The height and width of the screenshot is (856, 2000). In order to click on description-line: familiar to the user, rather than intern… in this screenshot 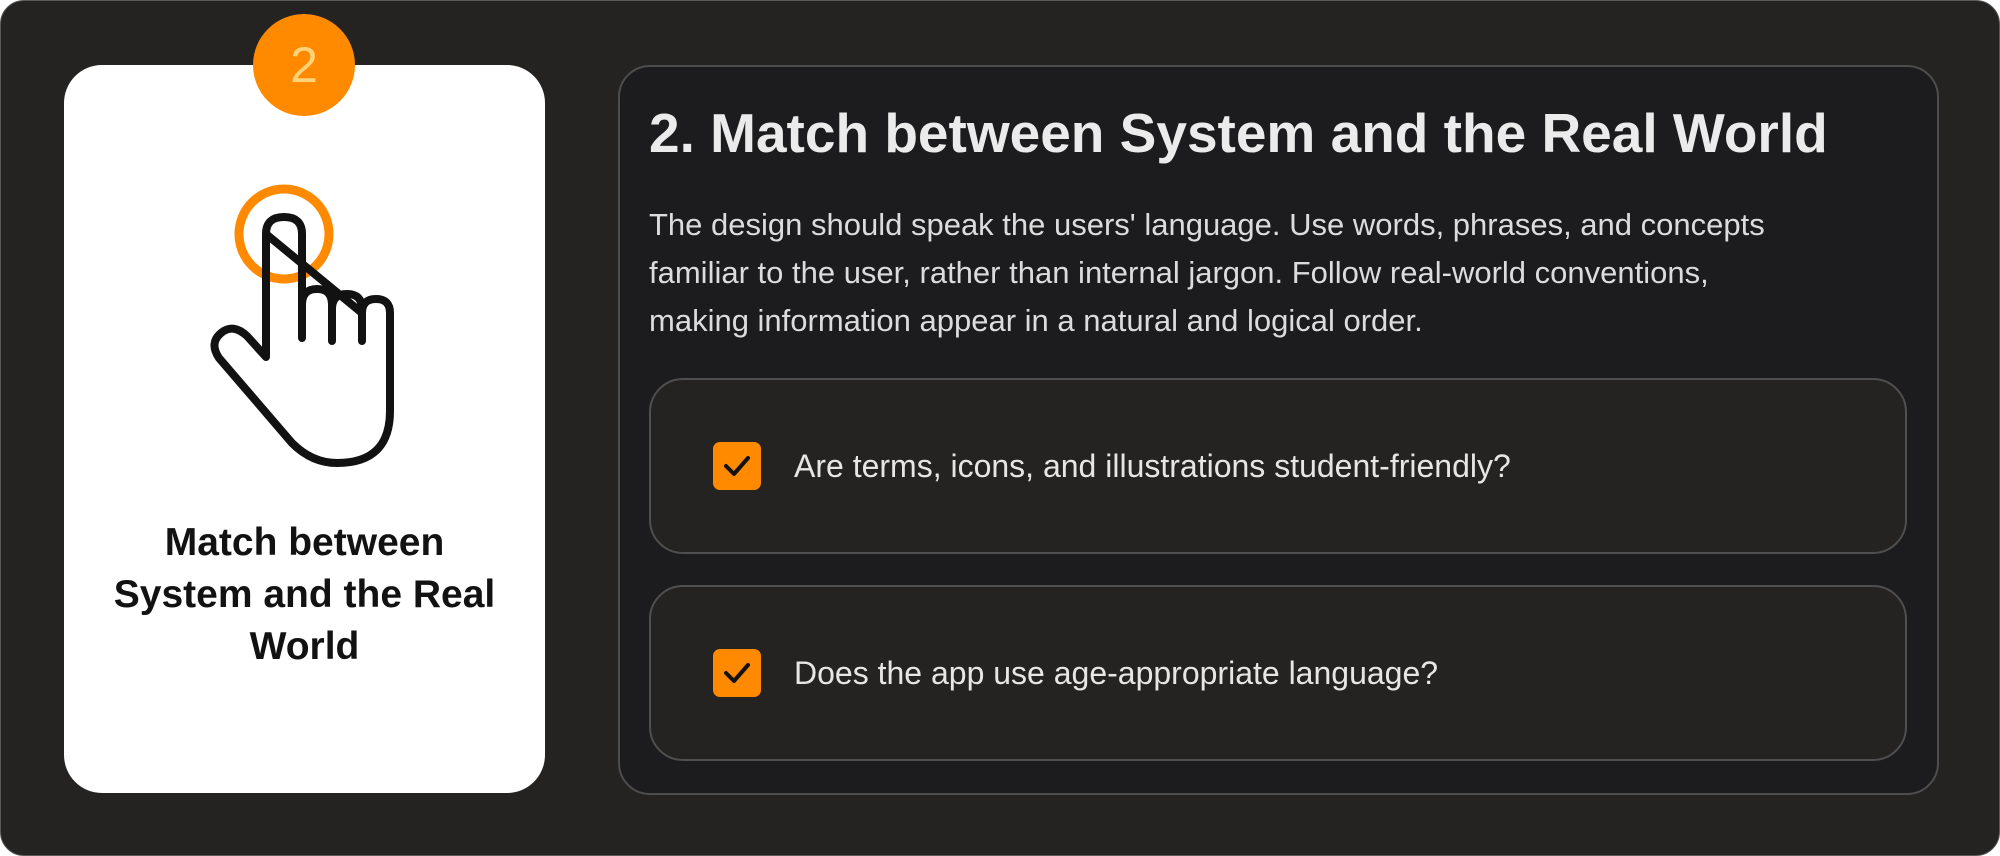, I will do `click(1179, 272)`.